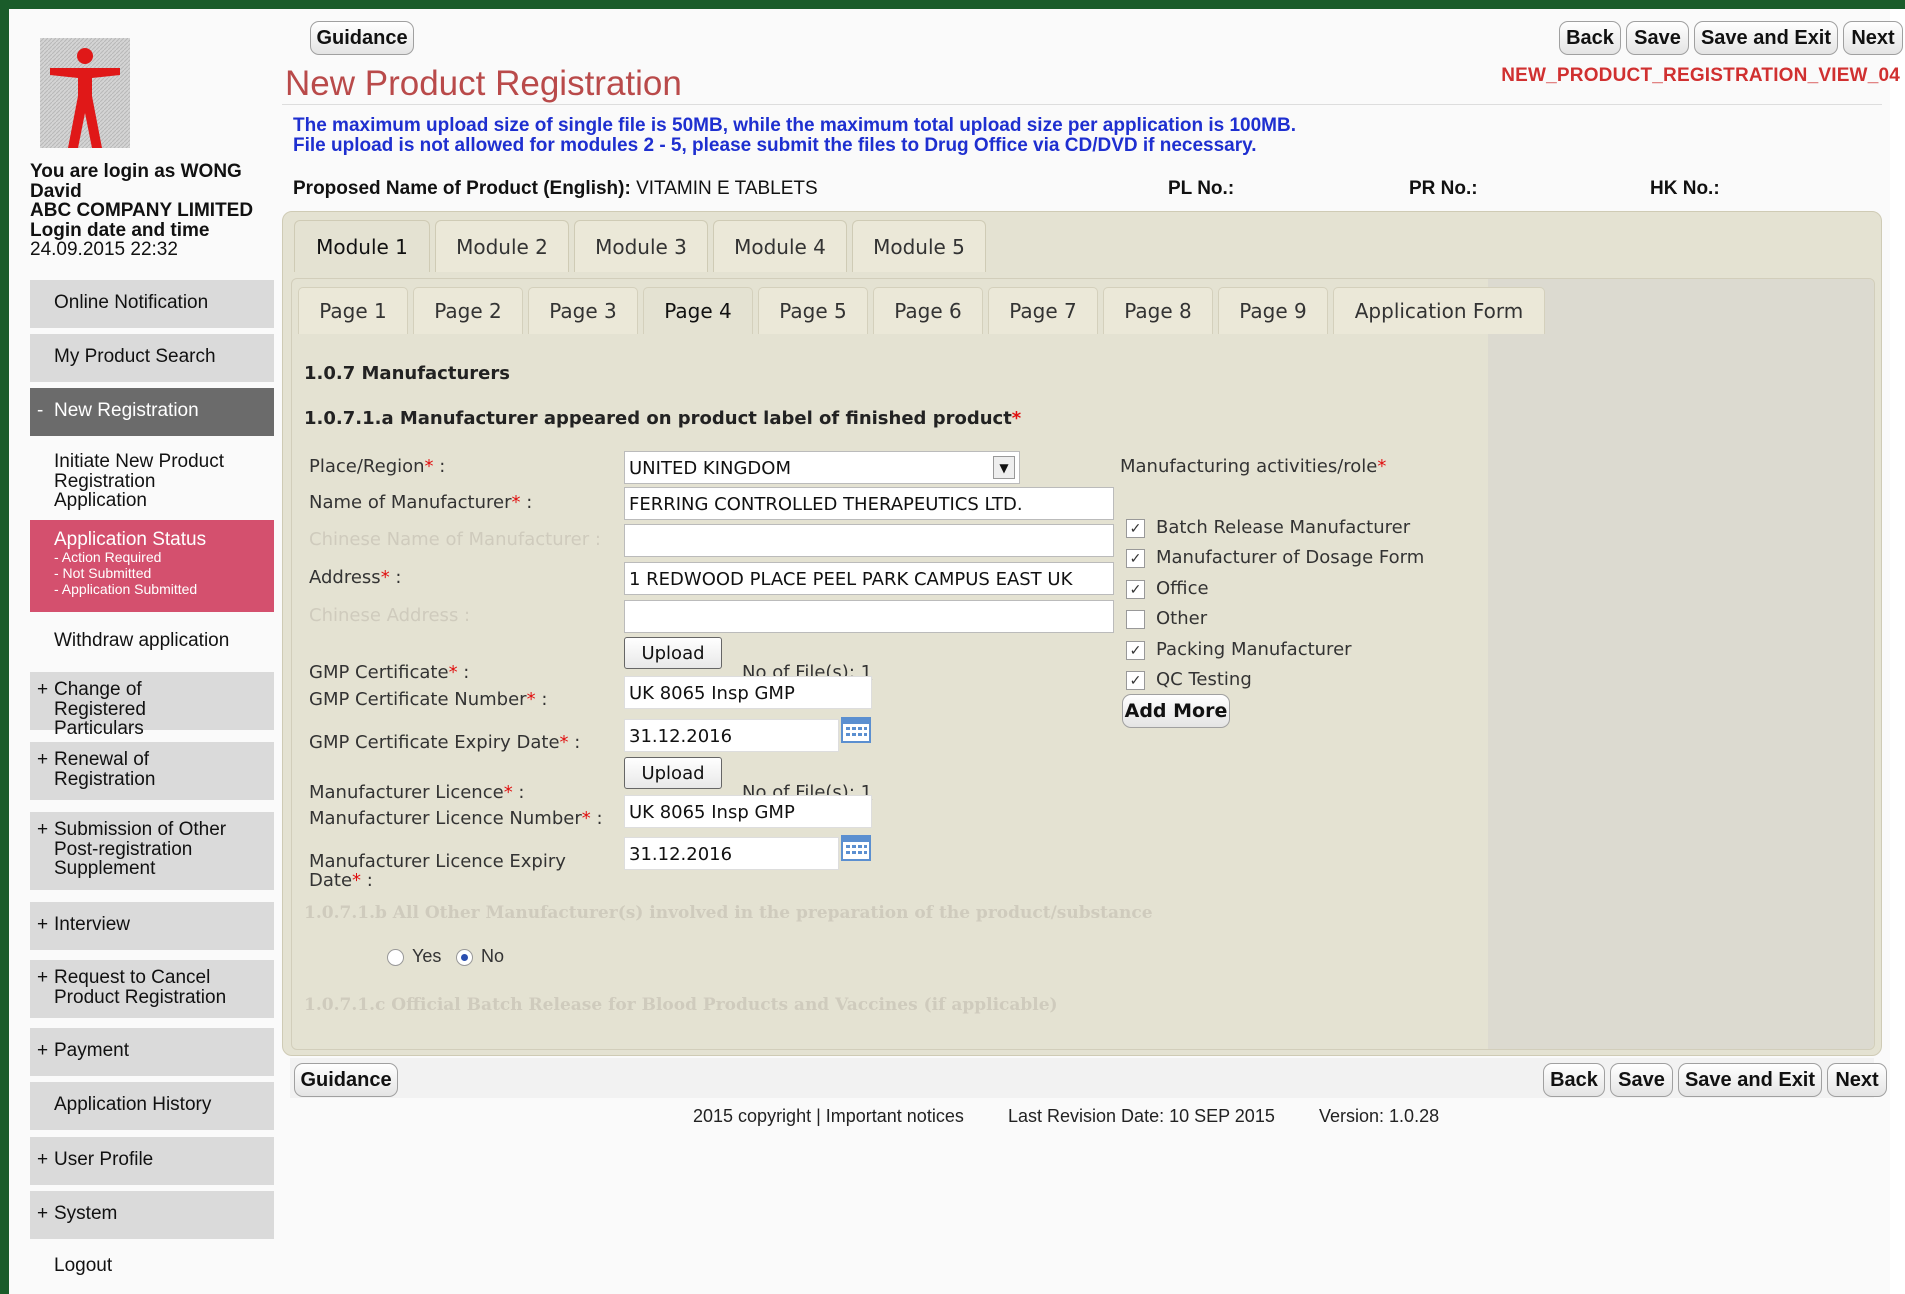  What do you see at coordinates (152, 705) in the screenshot?
I see `sidebar-item-change-of-registered-particulars: + Change of Registered Particulars` at bounding box center [152, 705].